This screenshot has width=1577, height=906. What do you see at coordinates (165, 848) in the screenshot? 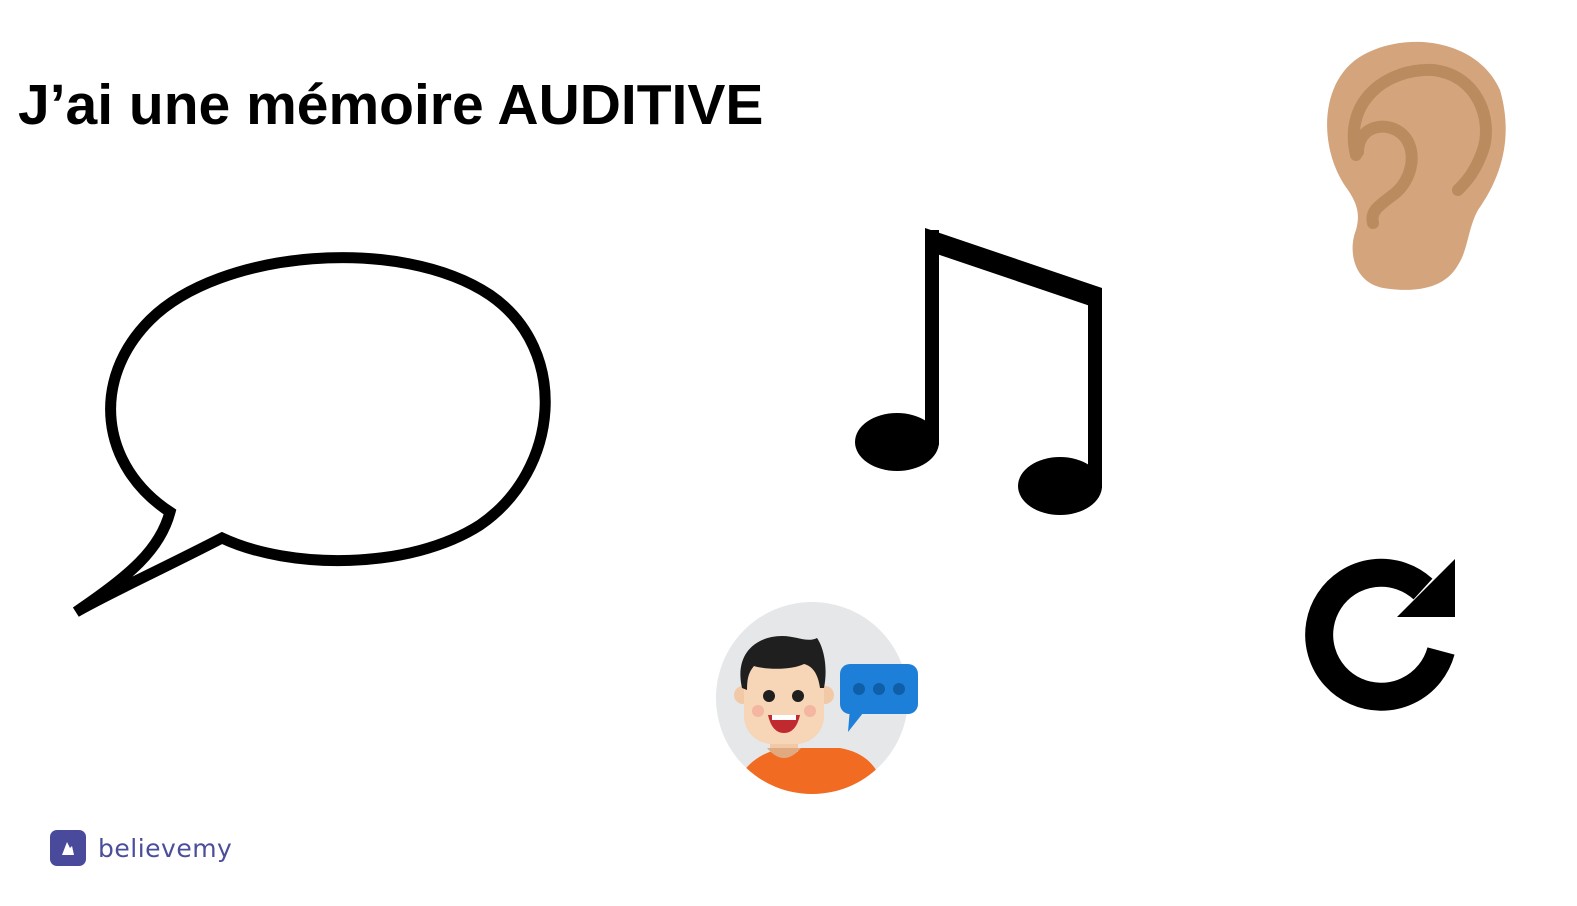
I see `logo-text: believemy` at bounding box center [165, 848].